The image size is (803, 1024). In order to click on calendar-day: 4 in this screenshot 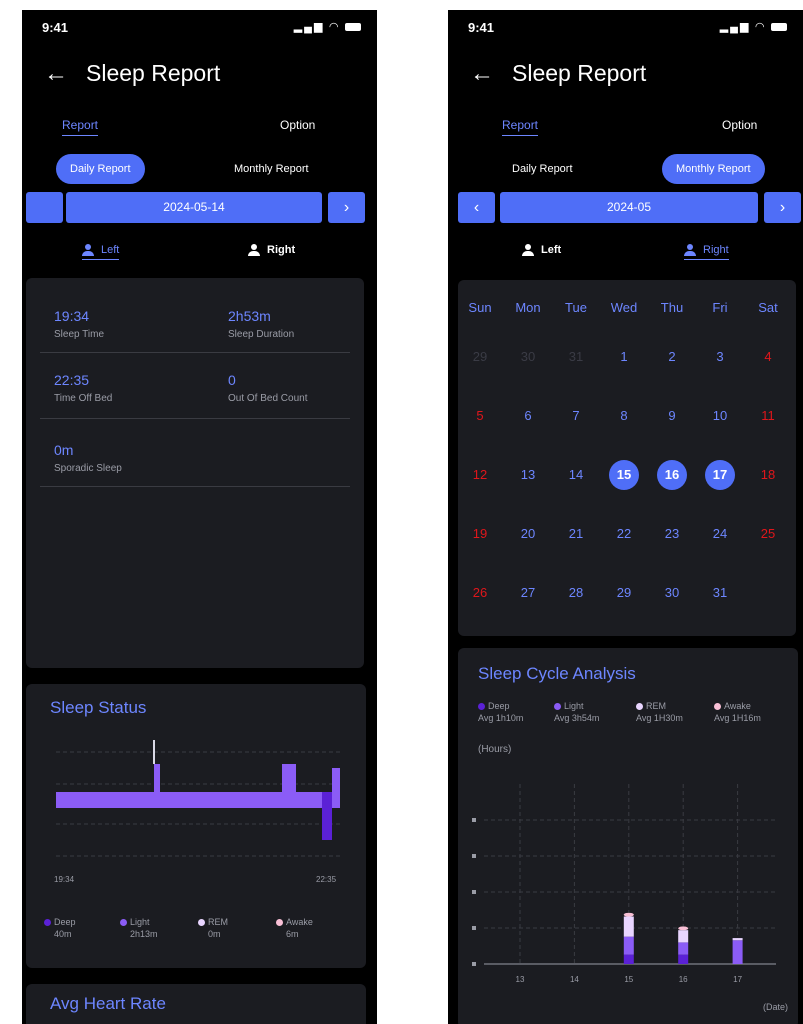, I will do `click(768, 357)`.